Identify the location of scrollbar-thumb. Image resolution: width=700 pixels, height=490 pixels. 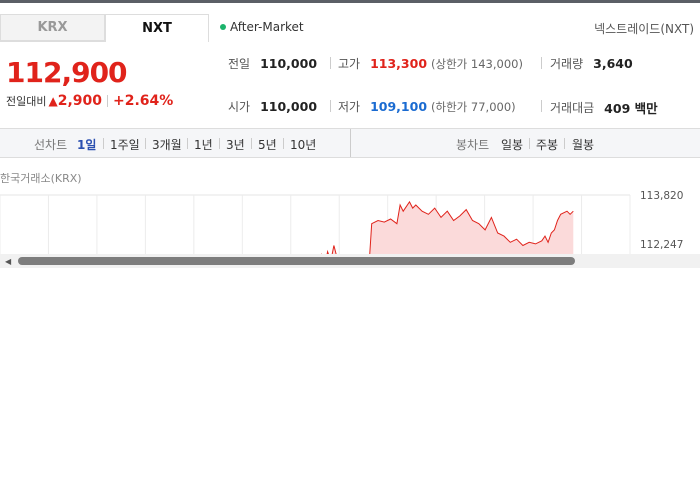
(296, 261).